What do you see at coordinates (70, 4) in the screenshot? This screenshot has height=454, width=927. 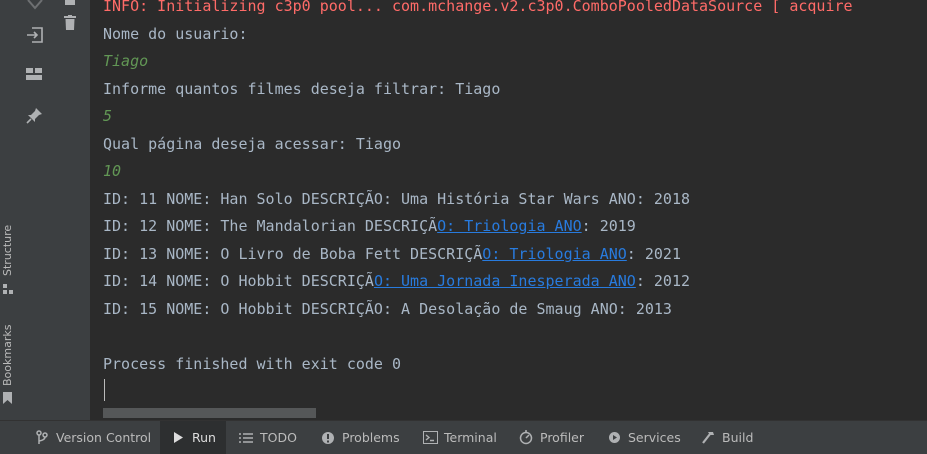 I see `scroll-up-icon` at bounding box center [70, 4].